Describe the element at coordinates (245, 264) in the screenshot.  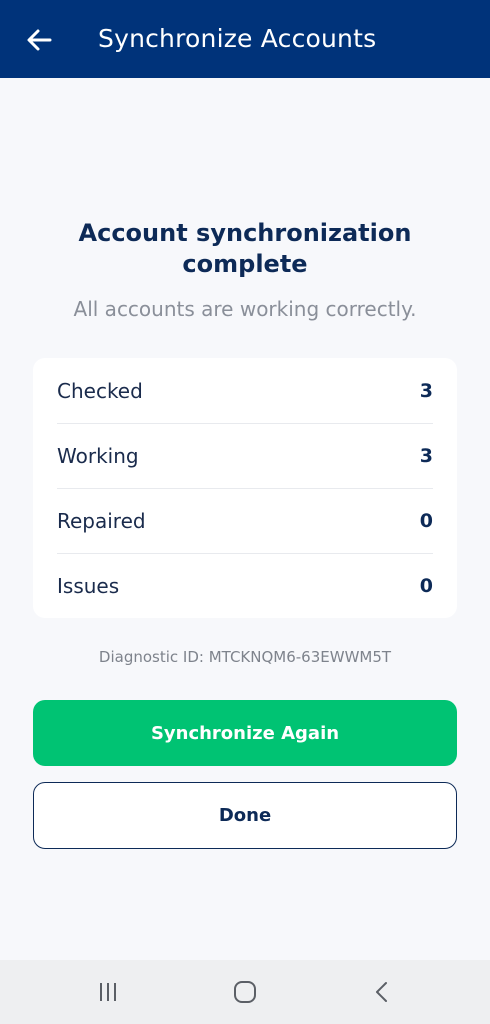
I see `result-heading-line2: complete` at that location.